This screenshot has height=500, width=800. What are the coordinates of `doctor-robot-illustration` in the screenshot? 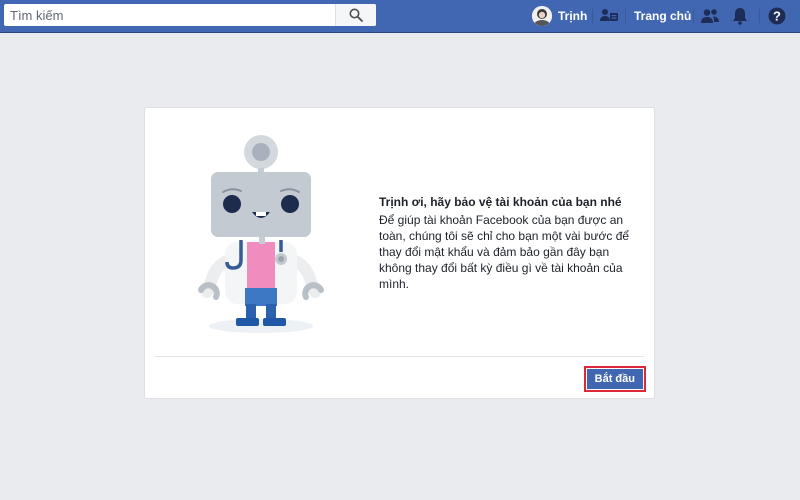 It's located at (261, 234).